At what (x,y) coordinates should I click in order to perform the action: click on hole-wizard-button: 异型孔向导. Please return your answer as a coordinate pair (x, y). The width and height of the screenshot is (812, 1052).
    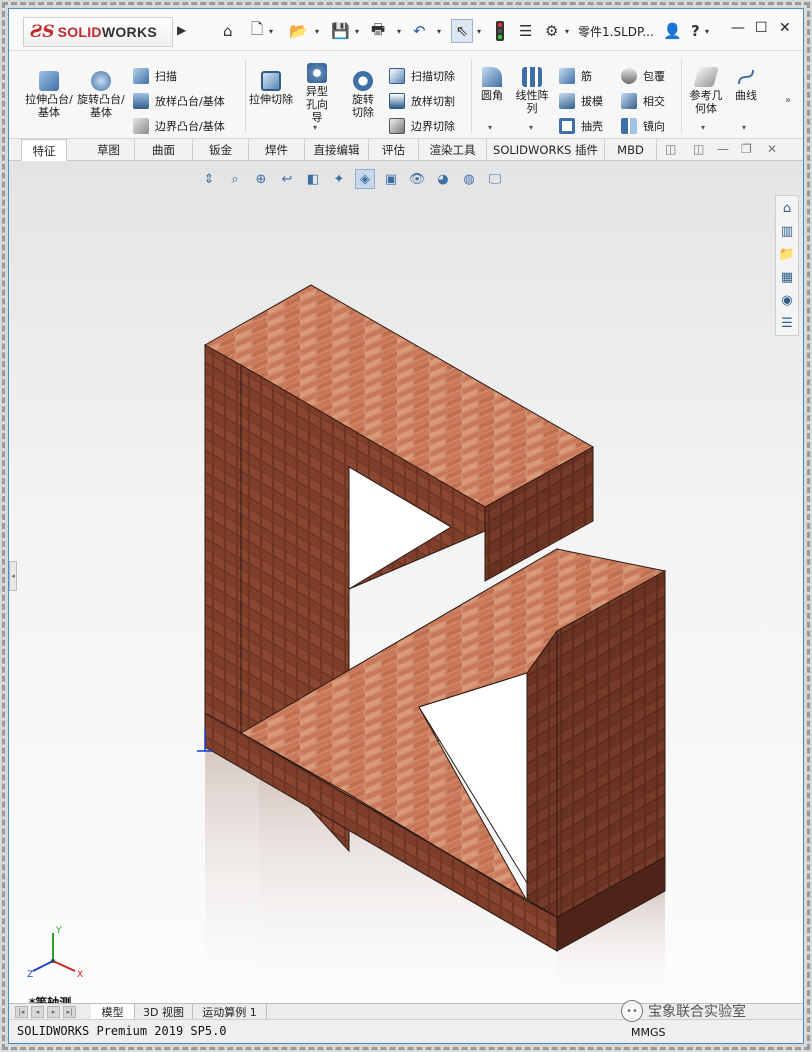
    Looking at the image, I should click on (317, 93).